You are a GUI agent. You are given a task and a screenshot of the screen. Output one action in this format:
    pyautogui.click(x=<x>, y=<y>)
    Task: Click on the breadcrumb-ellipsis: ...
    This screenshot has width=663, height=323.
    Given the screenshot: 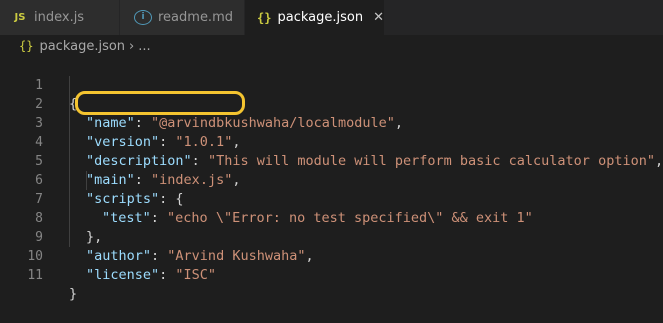 What is the action you would take?
    pyautogui.click(x=144, y=46)
    